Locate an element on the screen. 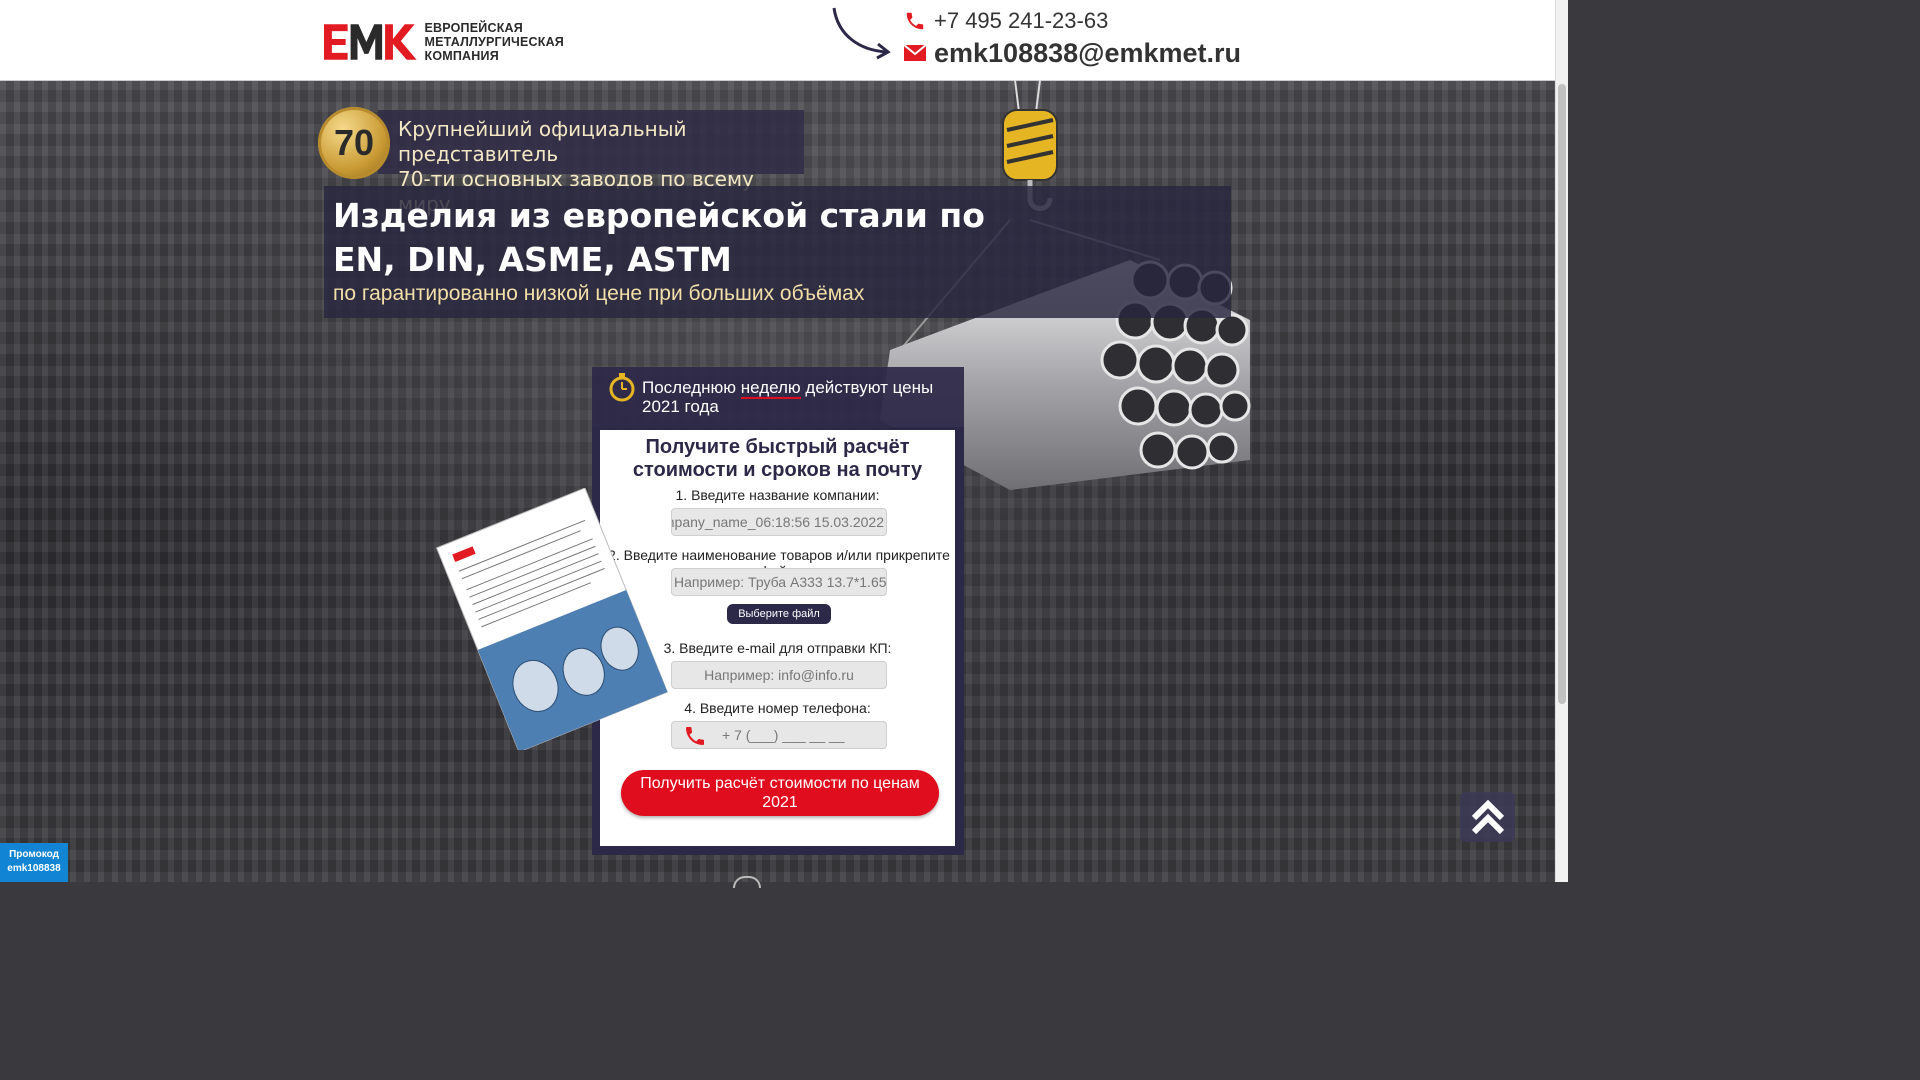  email-address: emk108838@emkmet.ru is located at coordinates (1087, 53).